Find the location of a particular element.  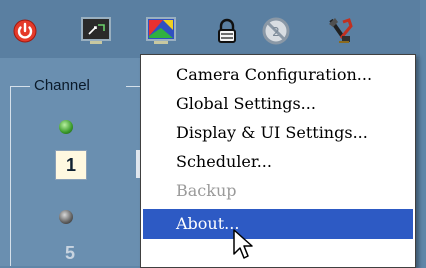

no-sign-icon: 2 is located at coordinates (275, 31).